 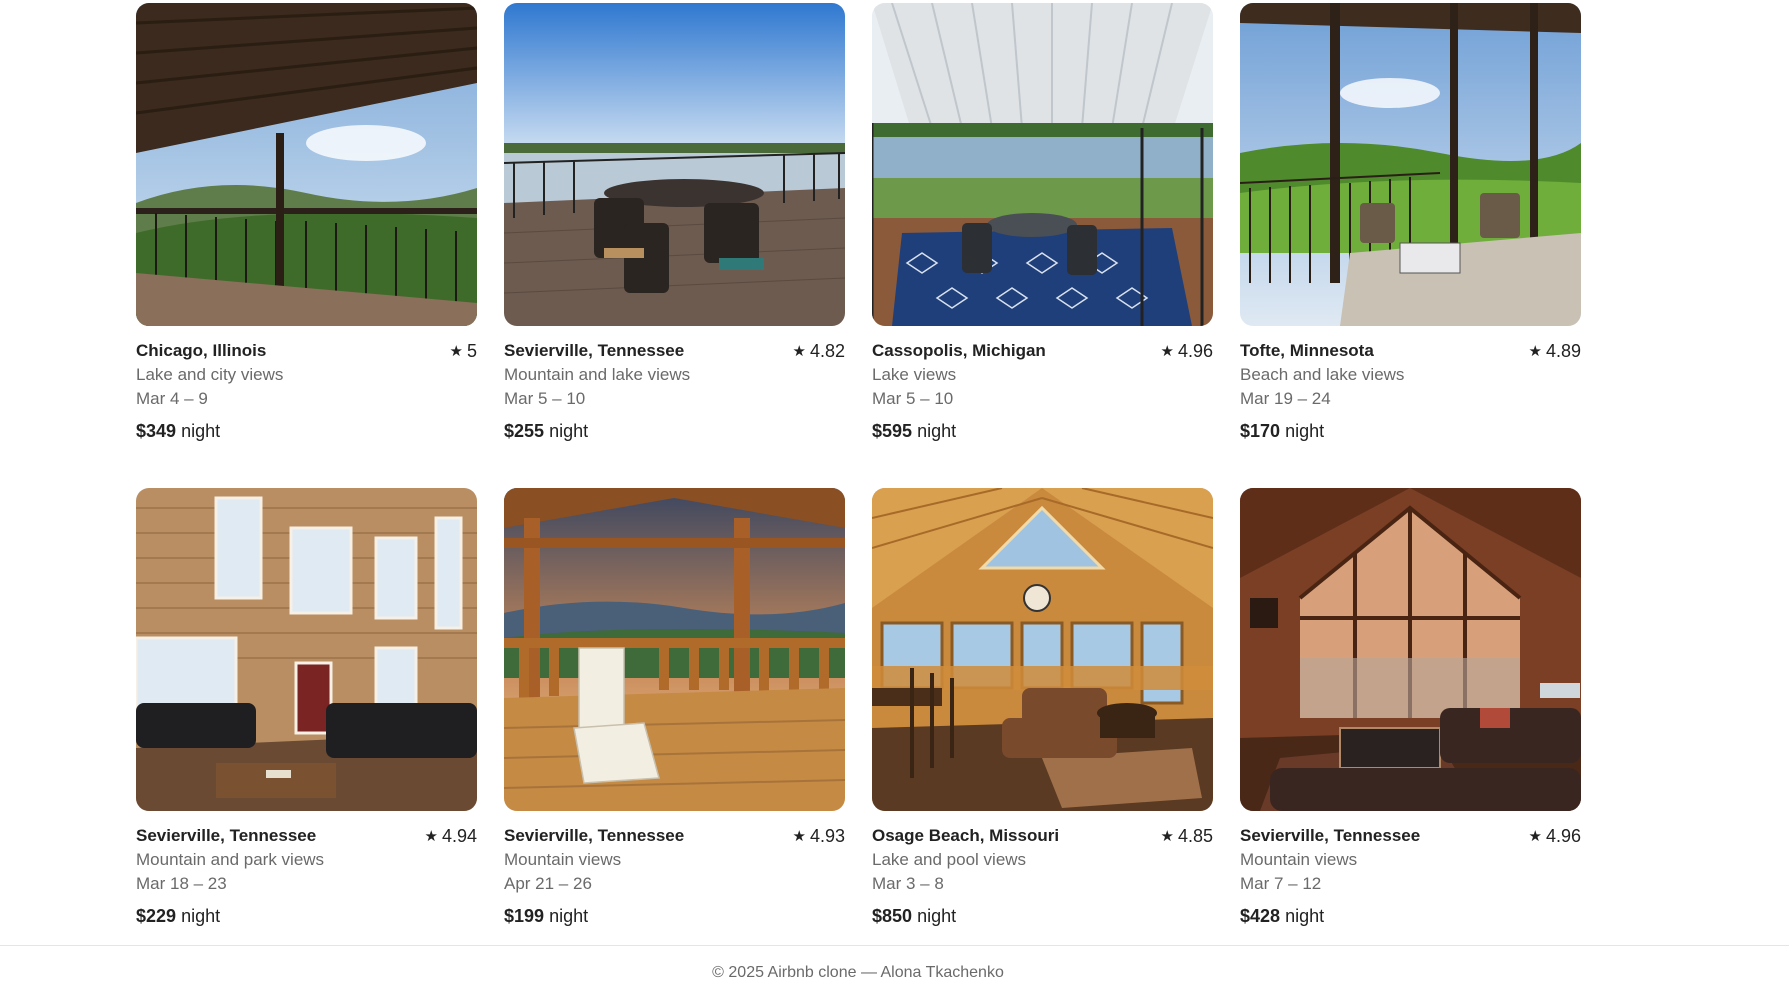 What do you see at coordinates (892, 916) in the screenshot?
I see `listing-price: $850` at bounding box center [892, 916].